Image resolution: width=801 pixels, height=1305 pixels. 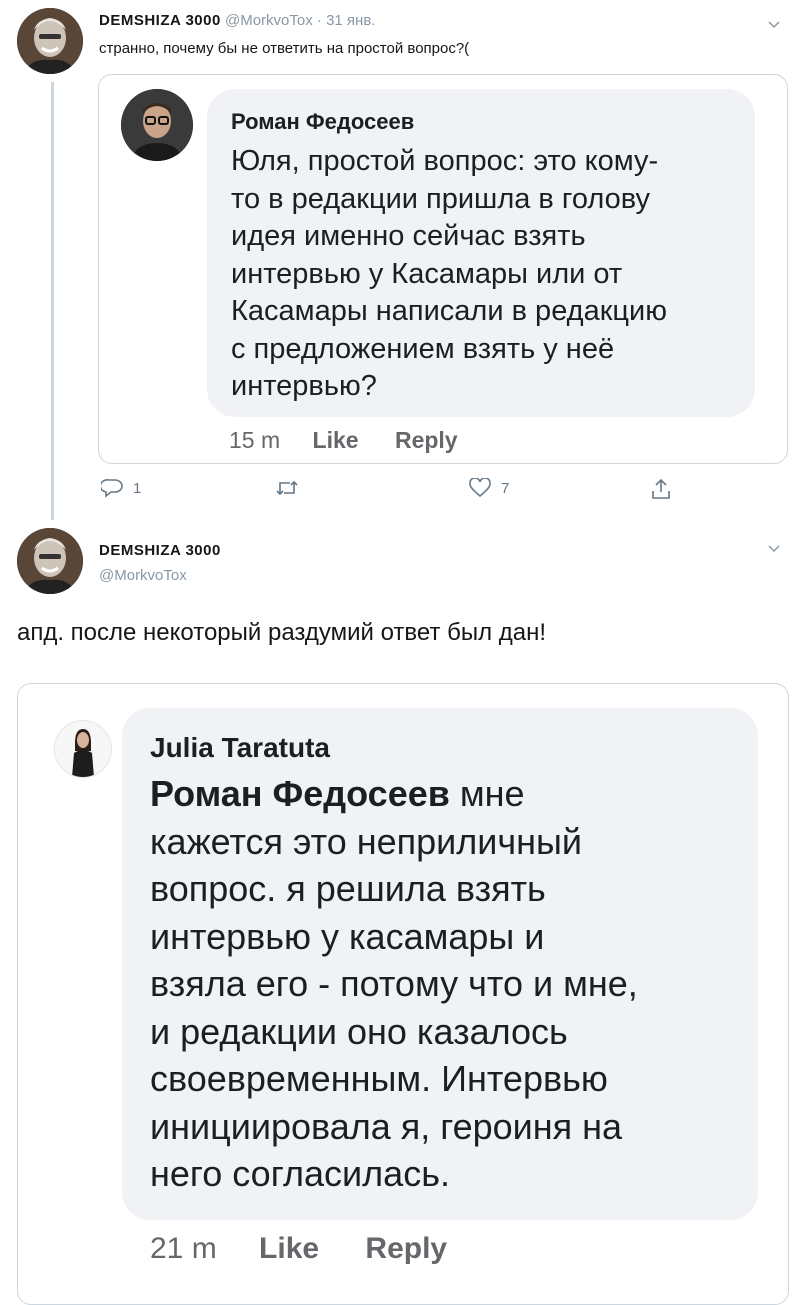 I want to click on tweet-header: DEMSHIZA 3000 @MorkvoTox · 31 янв., so click(x=237, y=20).